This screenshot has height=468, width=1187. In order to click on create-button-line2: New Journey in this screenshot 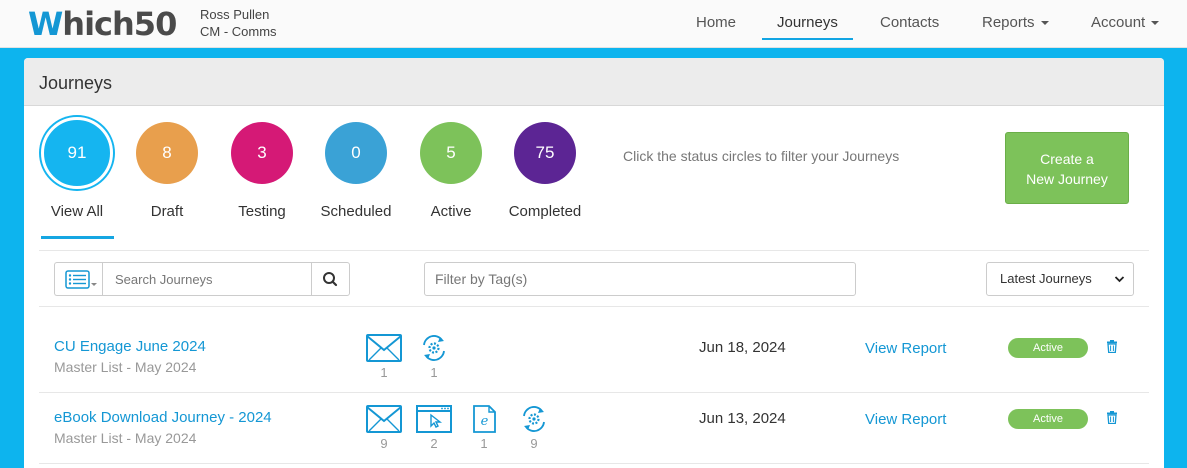, I will do `click(1067, 179)`.